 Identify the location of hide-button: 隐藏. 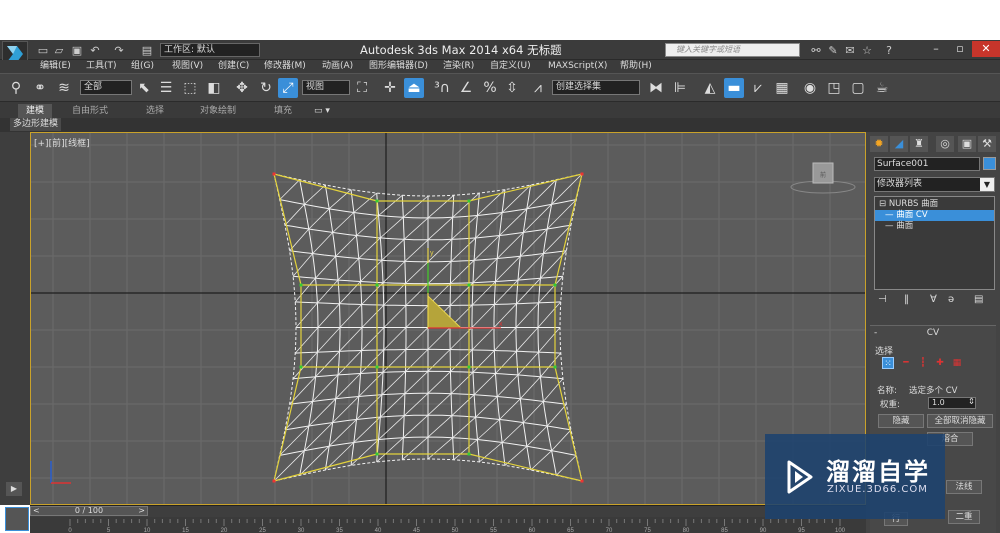
(901, 421).